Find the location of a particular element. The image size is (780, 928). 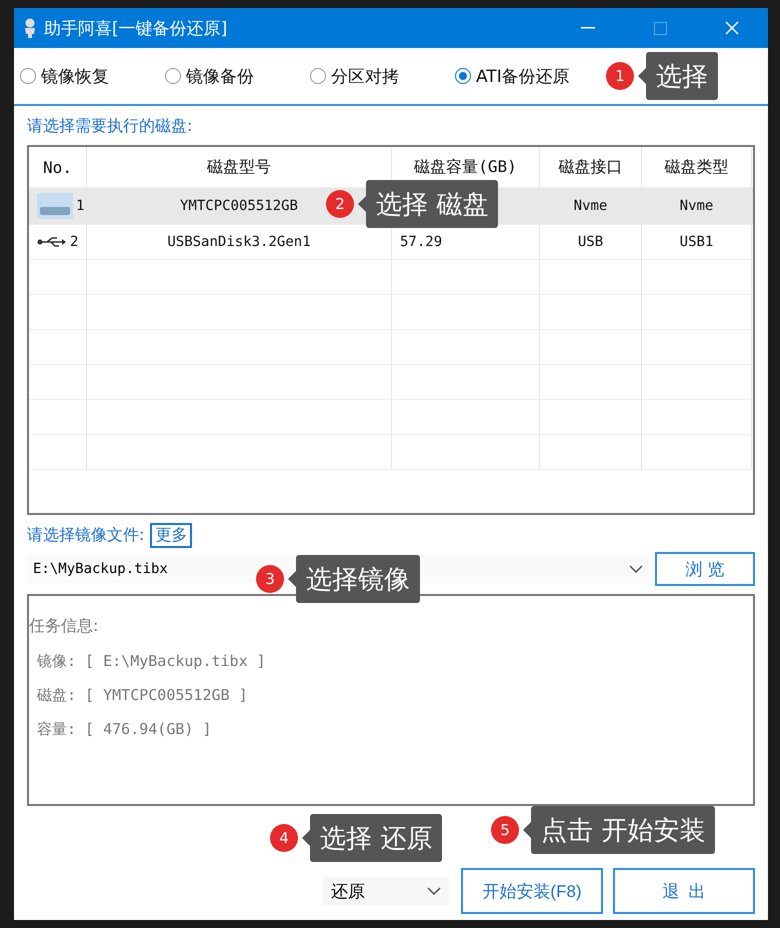

step-tooltip: 选择 is located at coordinates (678, 76).